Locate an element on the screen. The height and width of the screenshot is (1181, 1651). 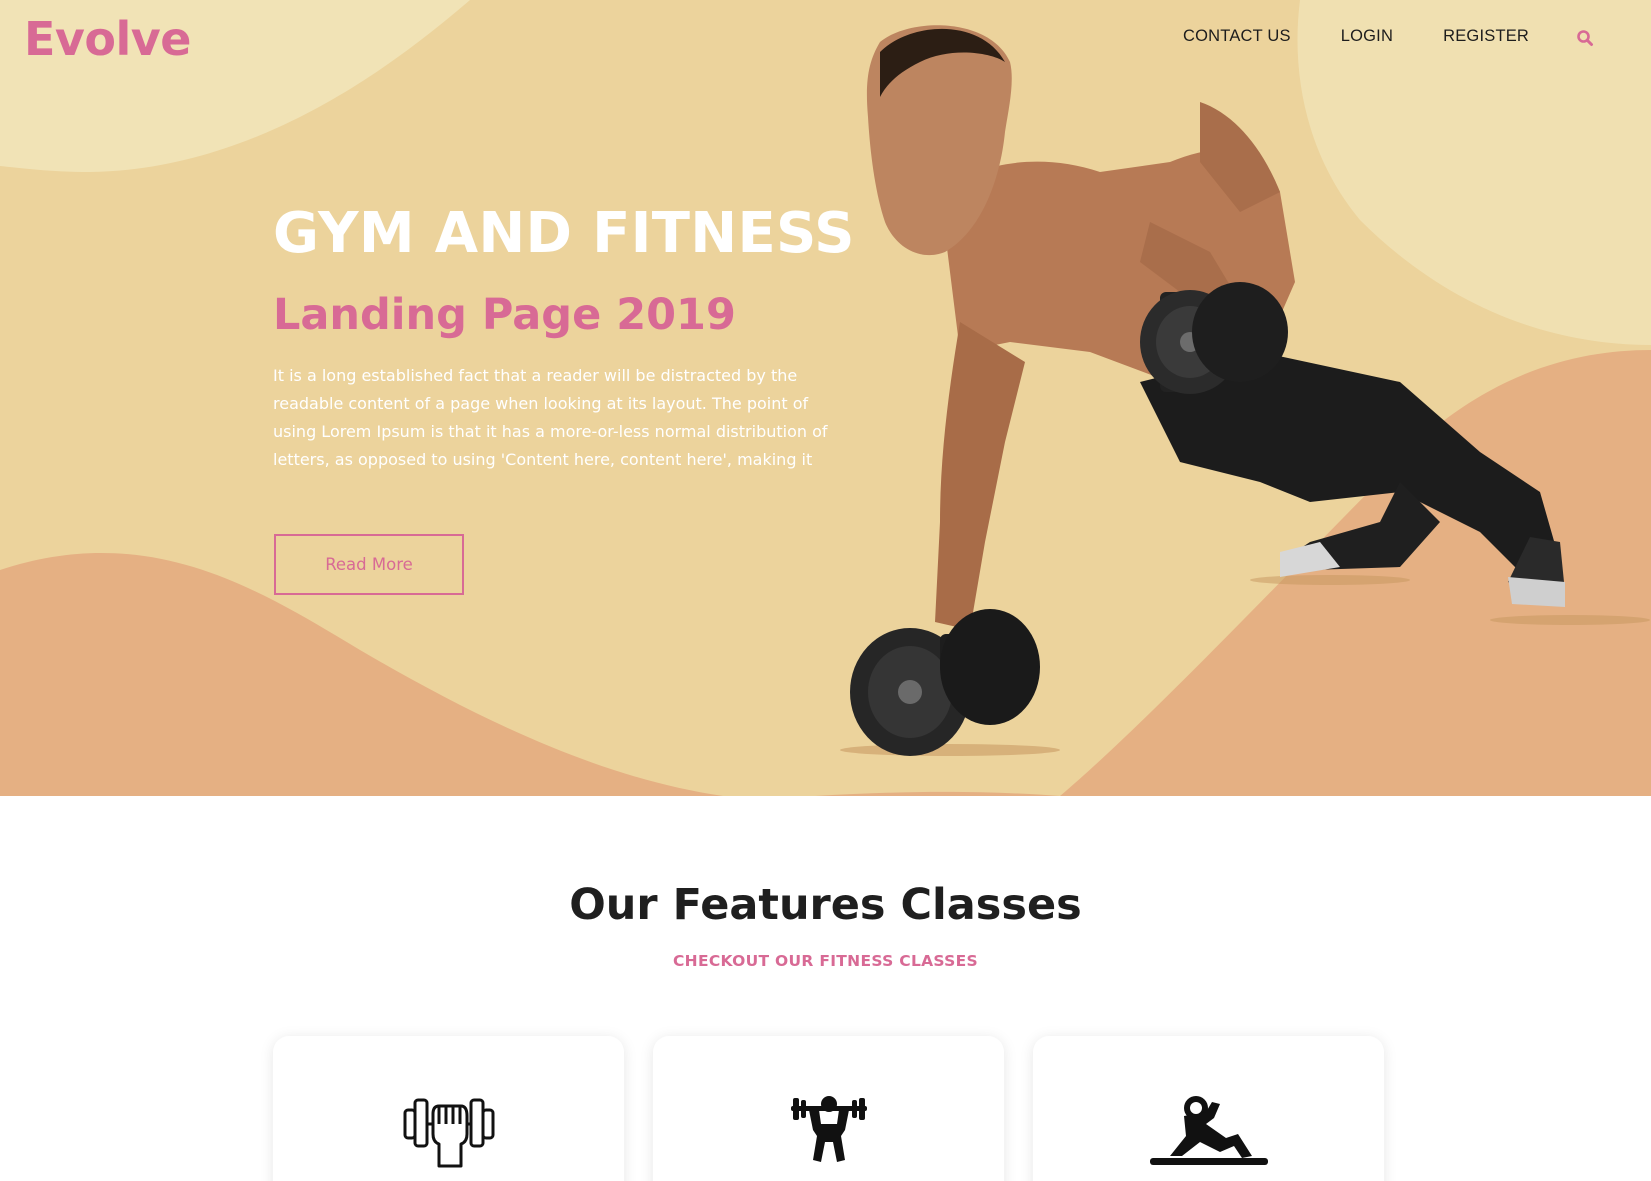
brand-logo: Evolve is located at coordinates (107, 39).